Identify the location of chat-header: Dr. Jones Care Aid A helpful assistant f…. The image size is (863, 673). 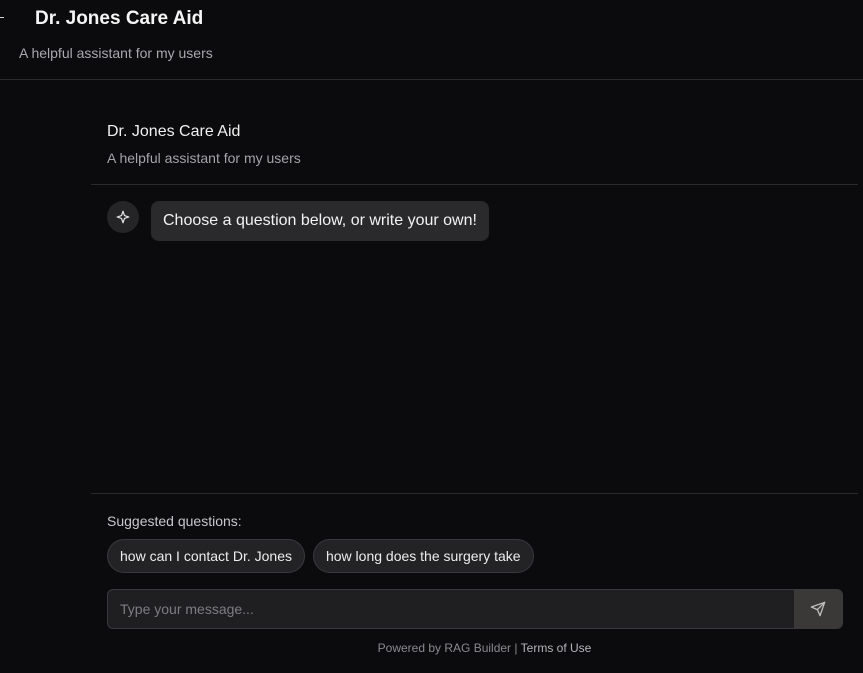
(474, 132).